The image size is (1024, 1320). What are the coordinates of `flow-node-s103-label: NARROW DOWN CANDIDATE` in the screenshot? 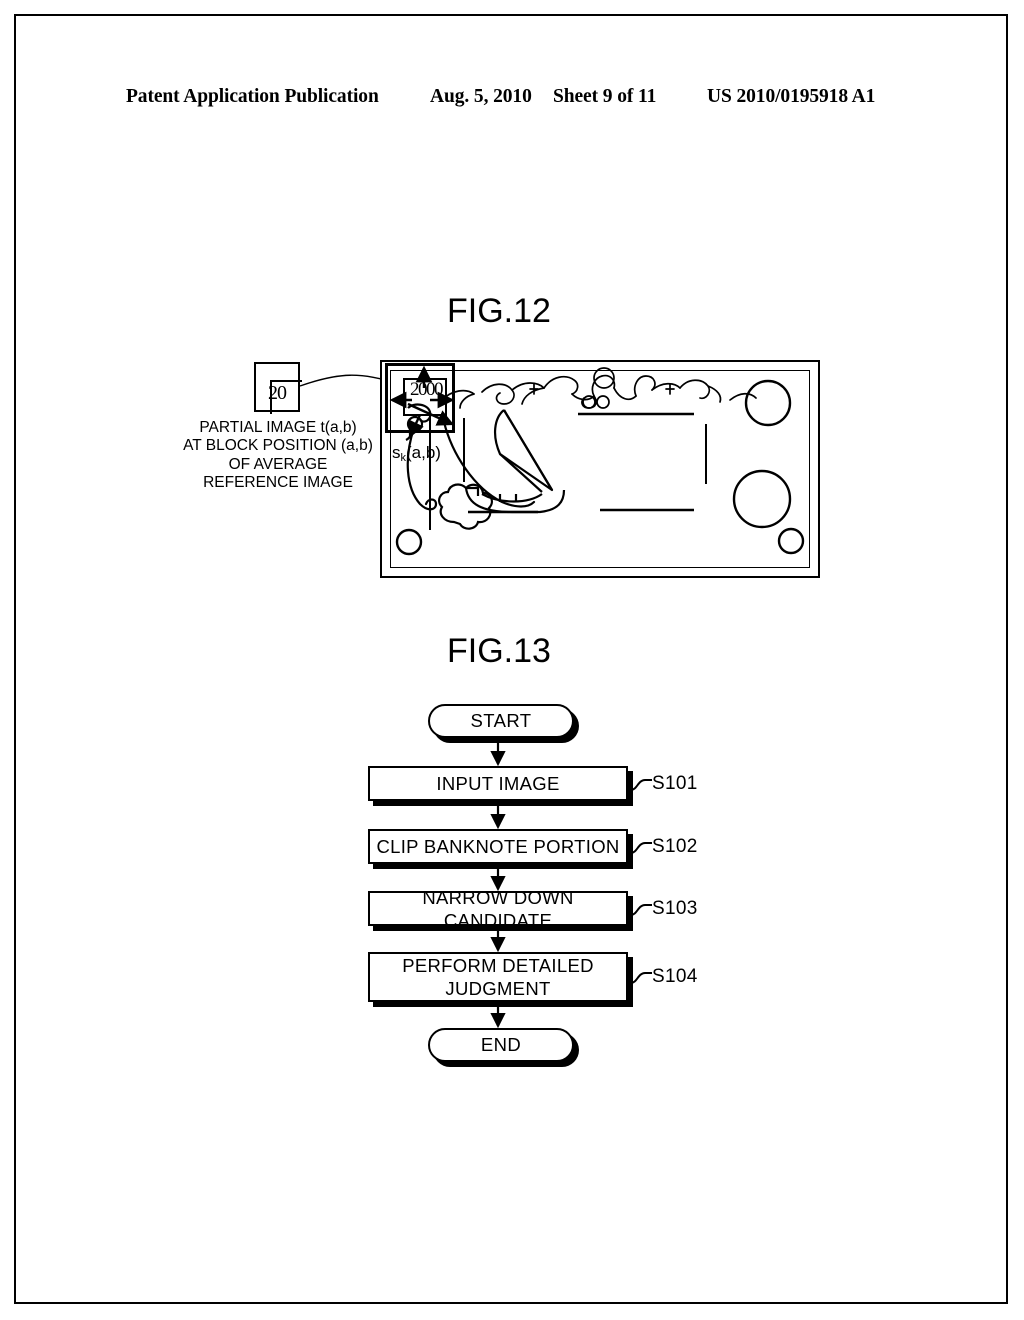 It's located at (498, 908).